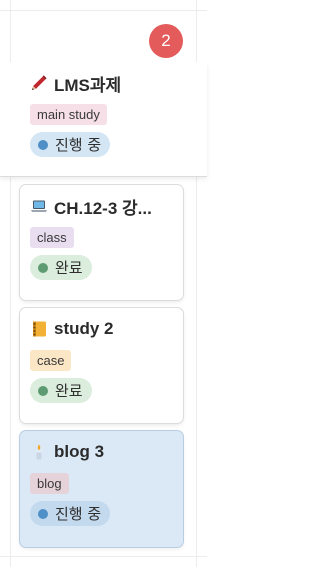 This screenshot has width=320, height=567. I want to click on card-title-row: LMS과제, so click(113, 83).